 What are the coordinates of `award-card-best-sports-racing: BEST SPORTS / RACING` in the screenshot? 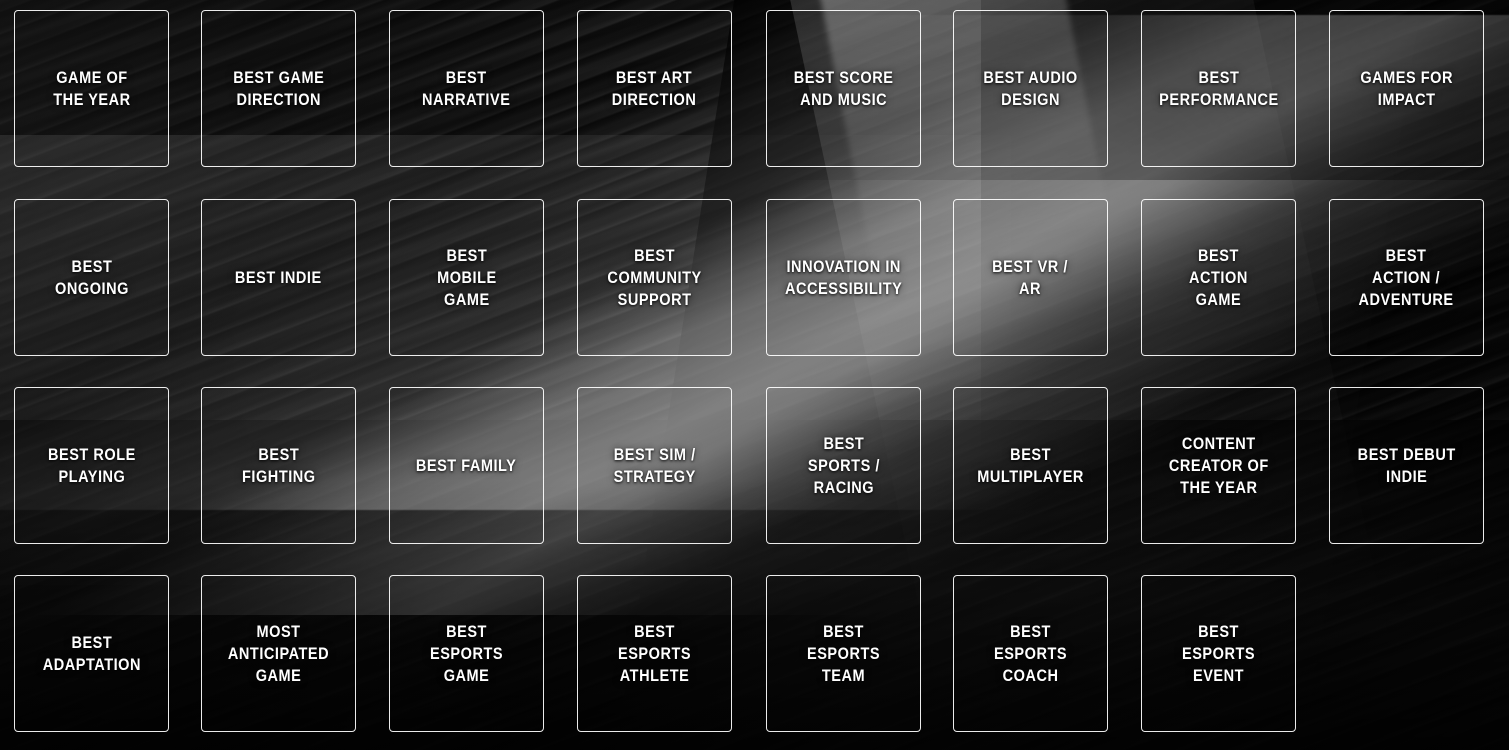 It's located at (843, 465).